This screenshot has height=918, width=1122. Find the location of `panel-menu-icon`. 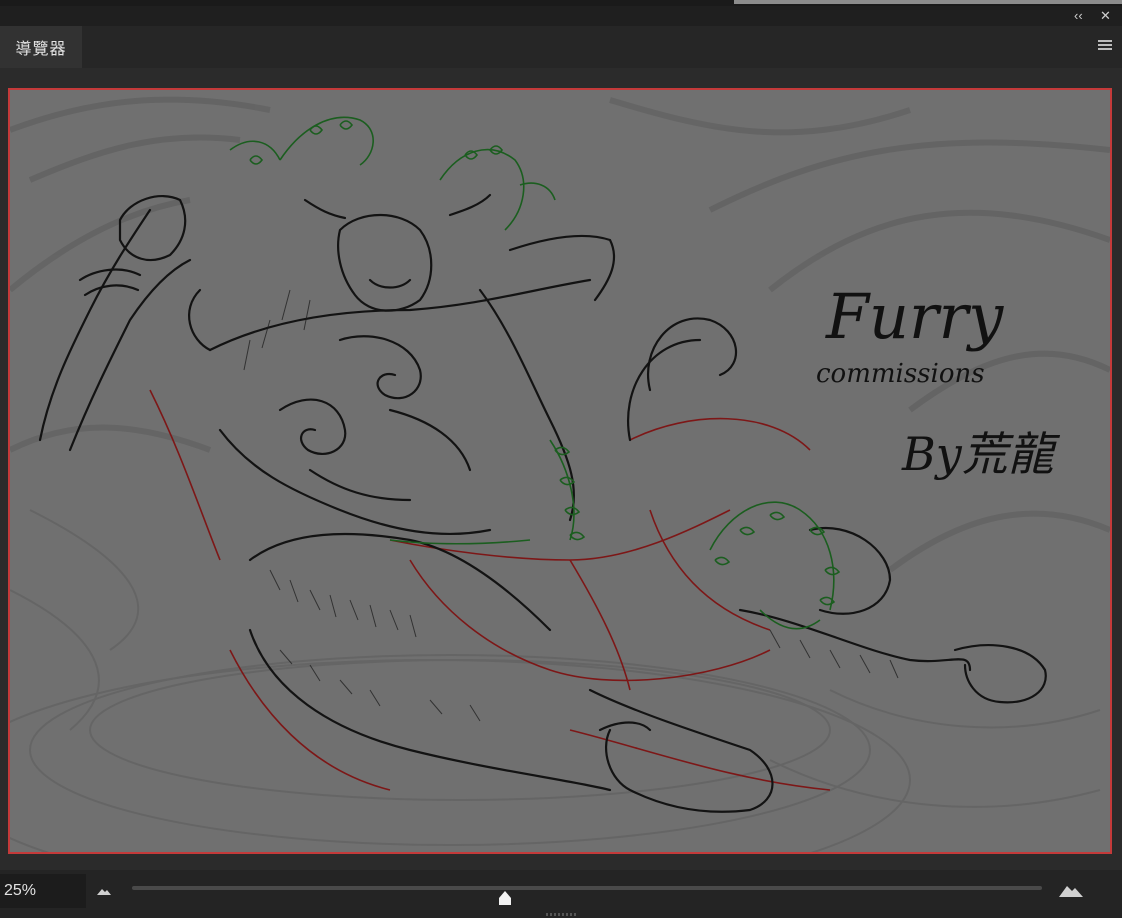

panel-menu-icon is located at coordinates (1105, 46).